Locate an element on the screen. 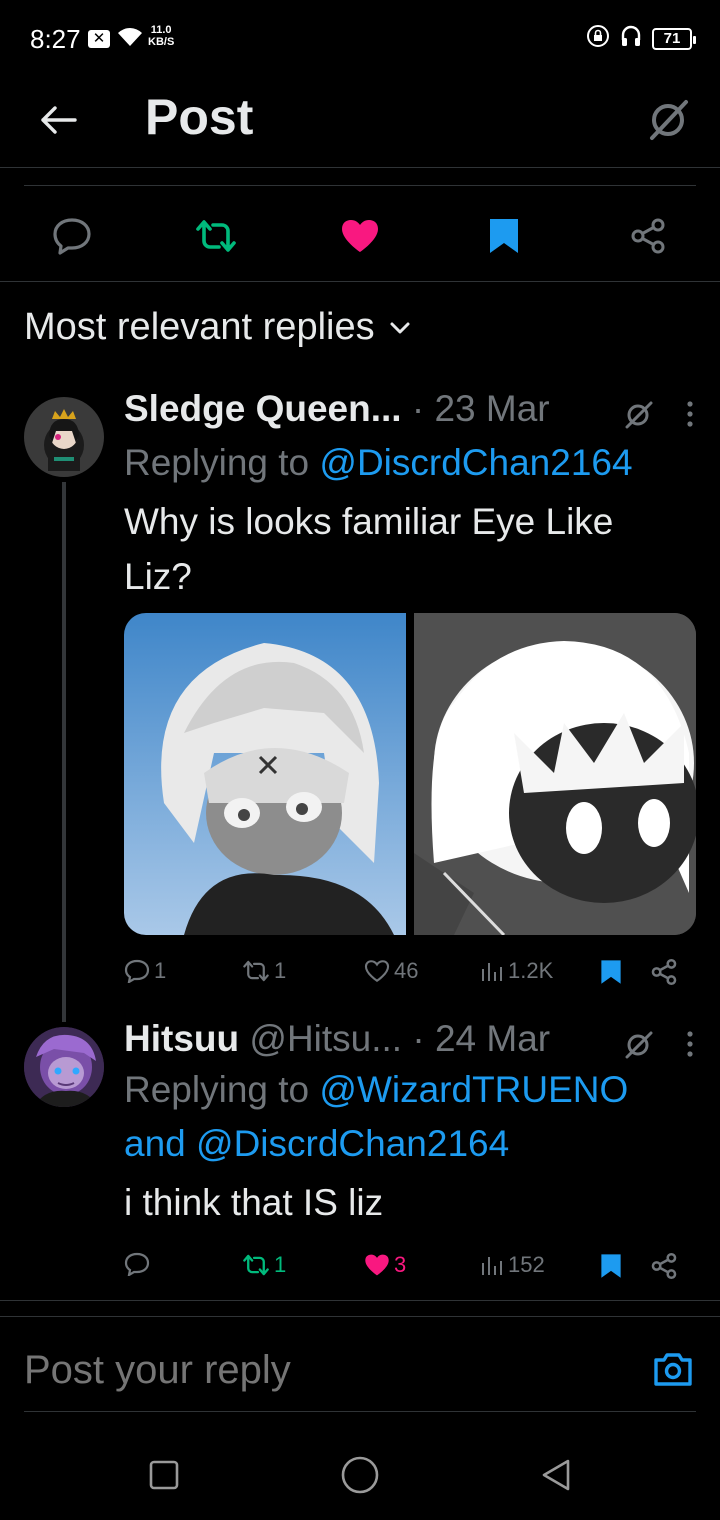 Image resolution: width=720 pixels, height=1520 pixels. post-date: · 24 Mar is located at coordinates (481, 1038).